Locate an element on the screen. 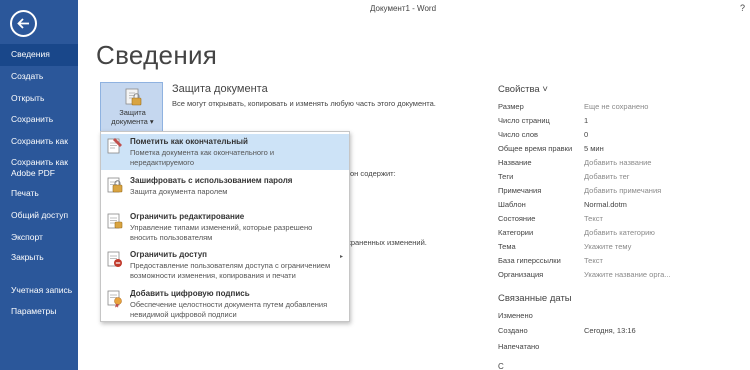 This screenshot has height=370, width=750. property-row-categories: Категории Добавить категорию is located at coordinates (620, 234).